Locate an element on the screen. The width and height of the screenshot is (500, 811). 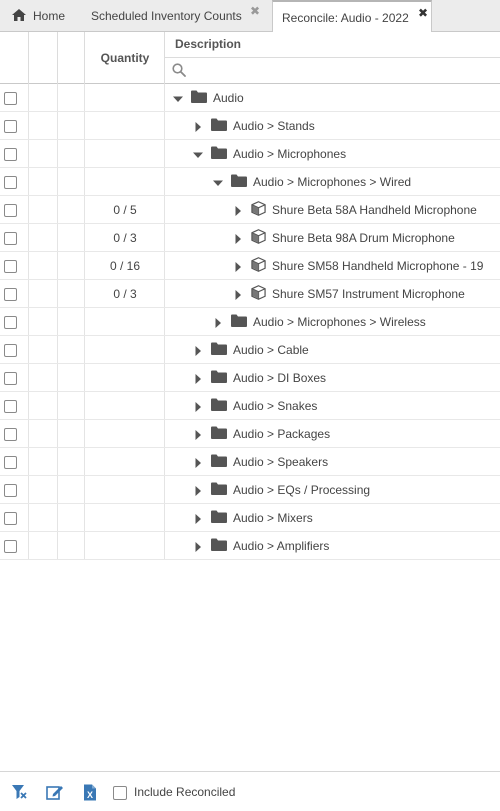
tree-node: Audio > DI Boxes is located at coordinates (259, 378).